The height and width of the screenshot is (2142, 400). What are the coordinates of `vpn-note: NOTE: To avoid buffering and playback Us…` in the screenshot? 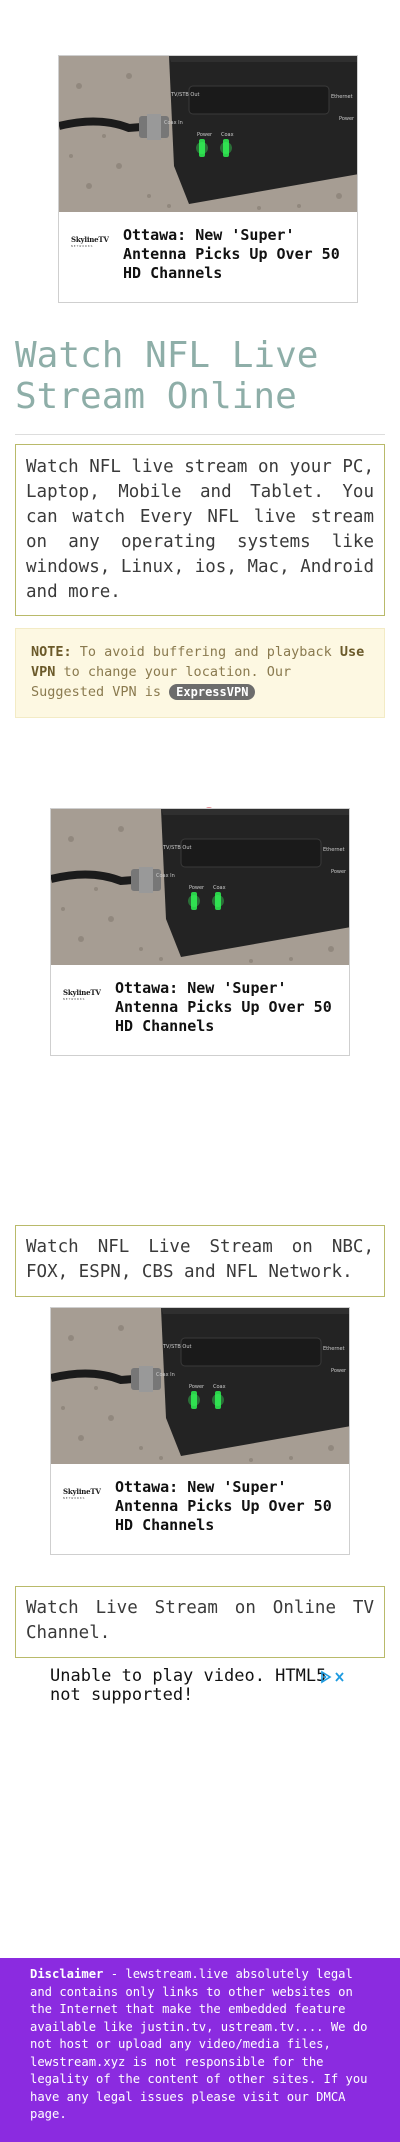 It's located at (200, 673).